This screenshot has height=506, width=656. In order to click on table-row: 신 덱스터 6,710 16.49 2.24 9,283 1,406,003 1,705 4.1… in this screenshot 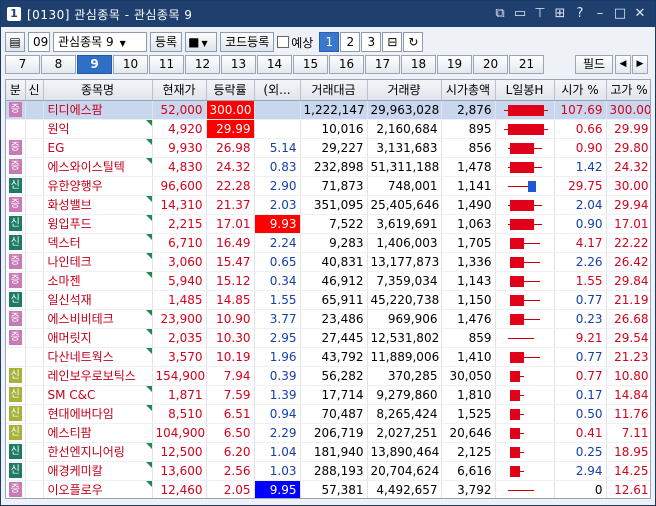, I will do `click(328, 243)`.